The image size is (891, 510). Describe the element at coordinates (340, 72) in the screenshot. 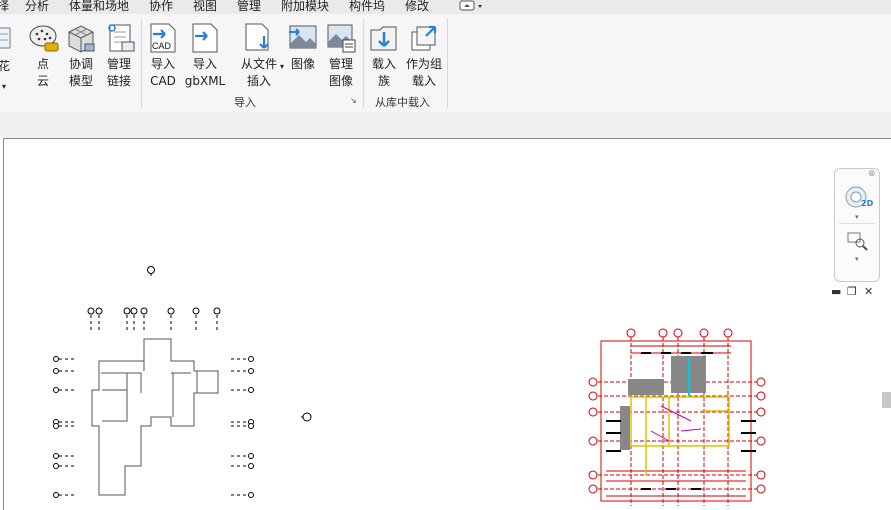

I see `manage-images-label: 管理 图像` at that location.